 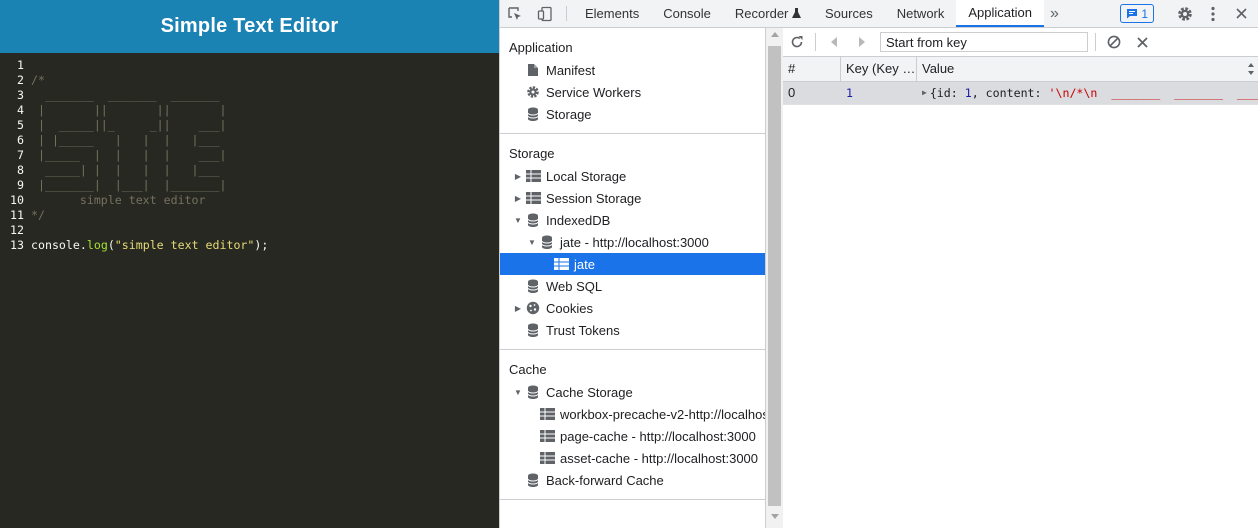 I want to click on sidebar-item-label: Cache Storage, so click(x=589, y=392).